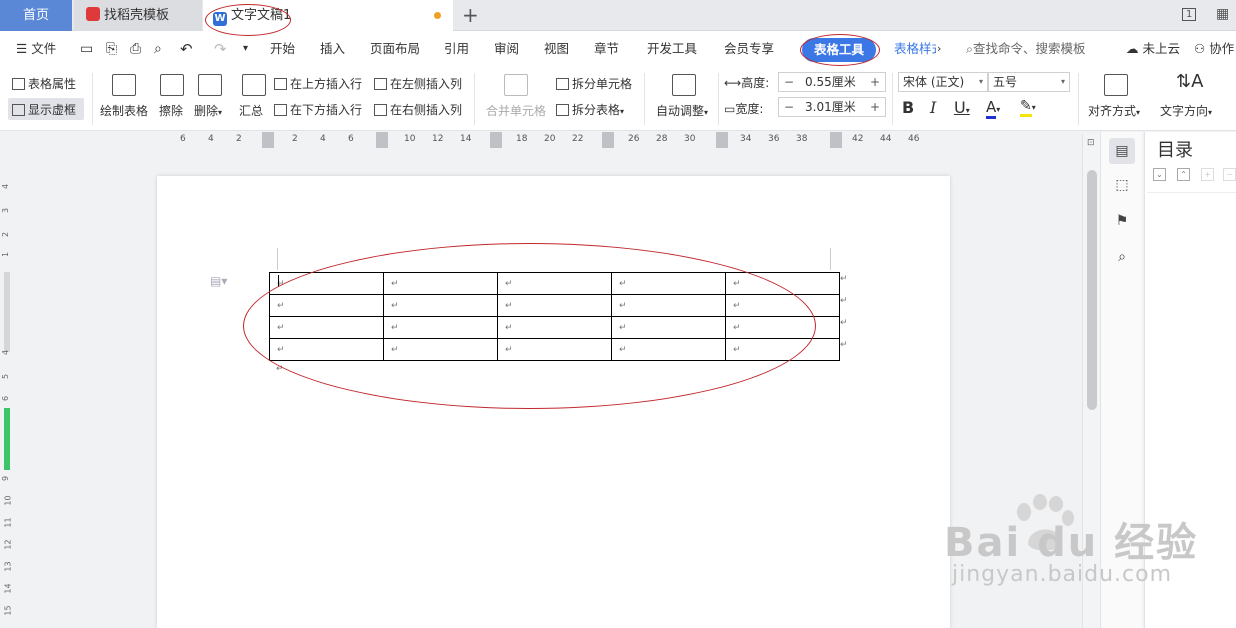 Image resolution: width=1236 pixels, height=628 pixels. I want to click on search-icon: ⌕, so click(1122, 257).